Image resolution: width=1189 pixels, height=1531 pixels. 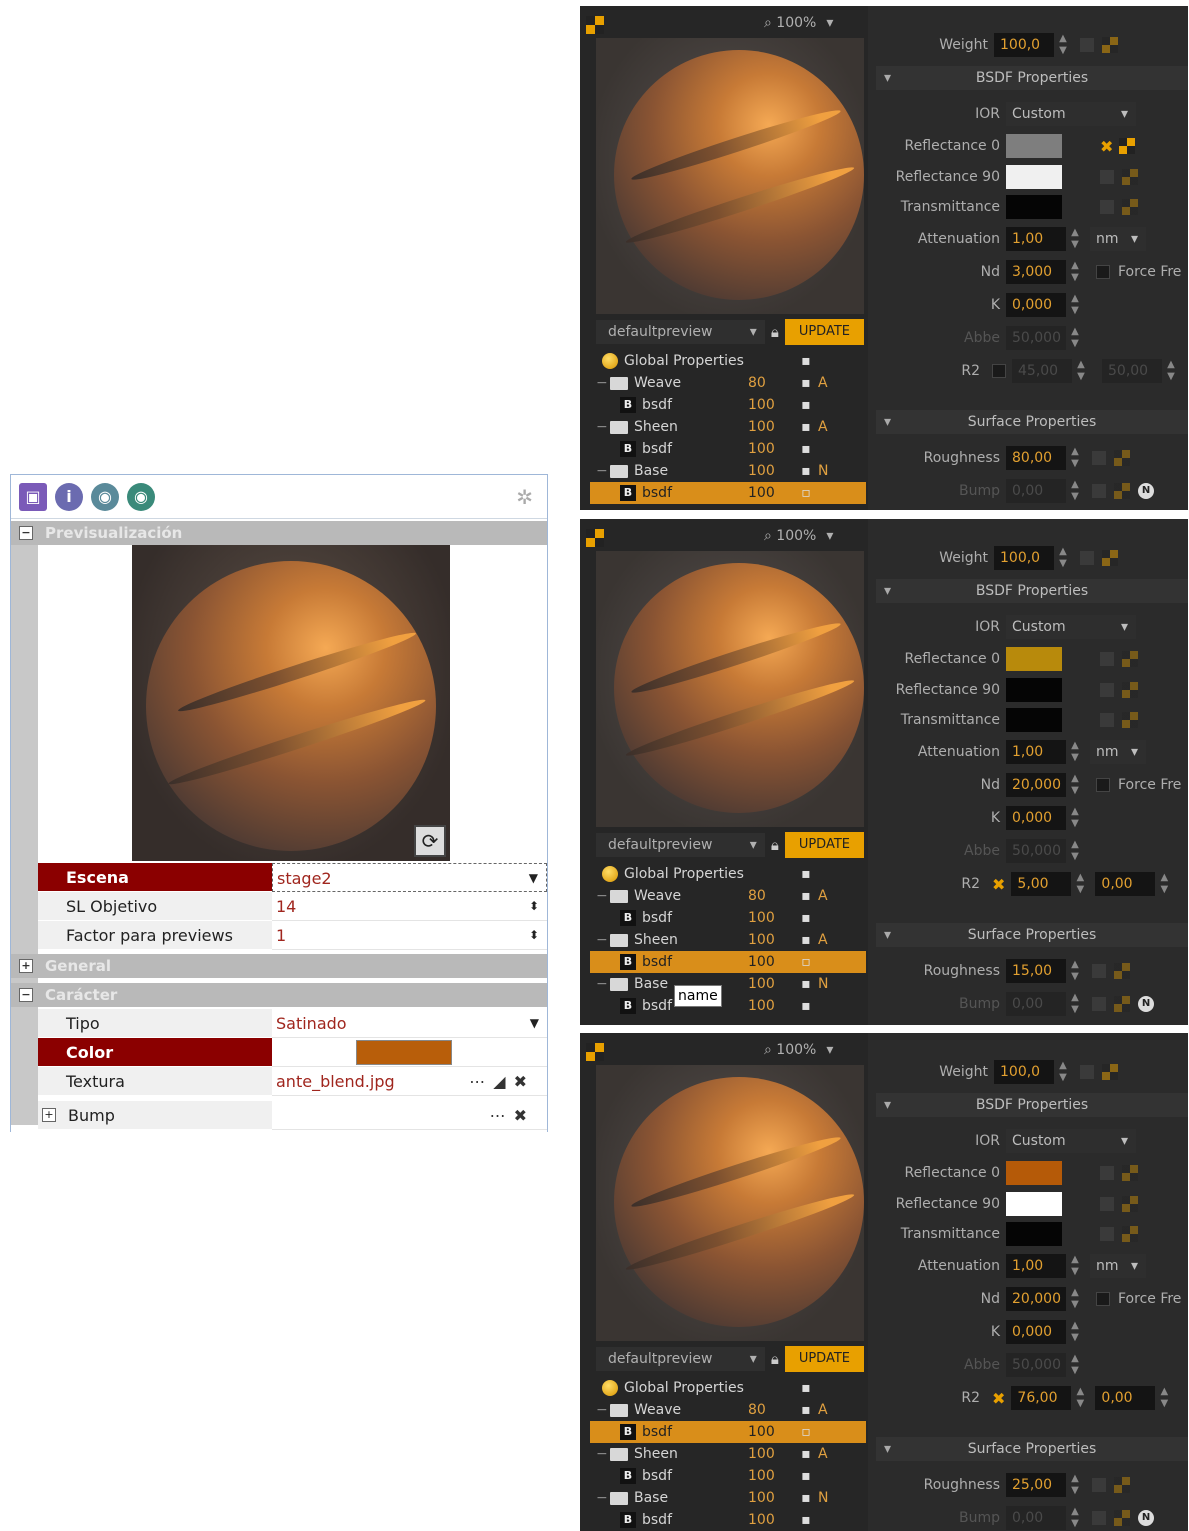 I want to click on texture-actions-icon: ⋯◢✖, so click(x=502, y=1081).